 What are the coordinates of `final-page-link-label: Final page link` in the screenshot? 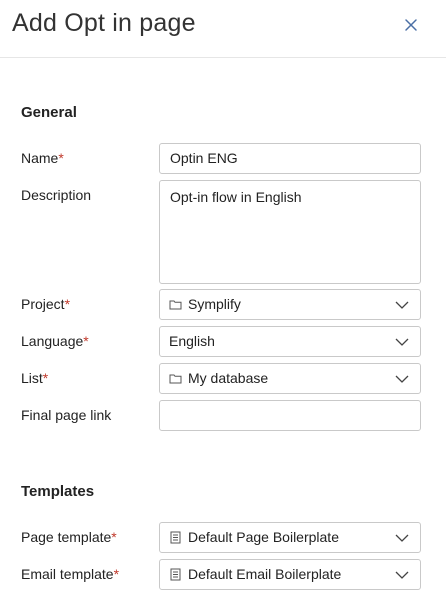 It's located at (66, 415).